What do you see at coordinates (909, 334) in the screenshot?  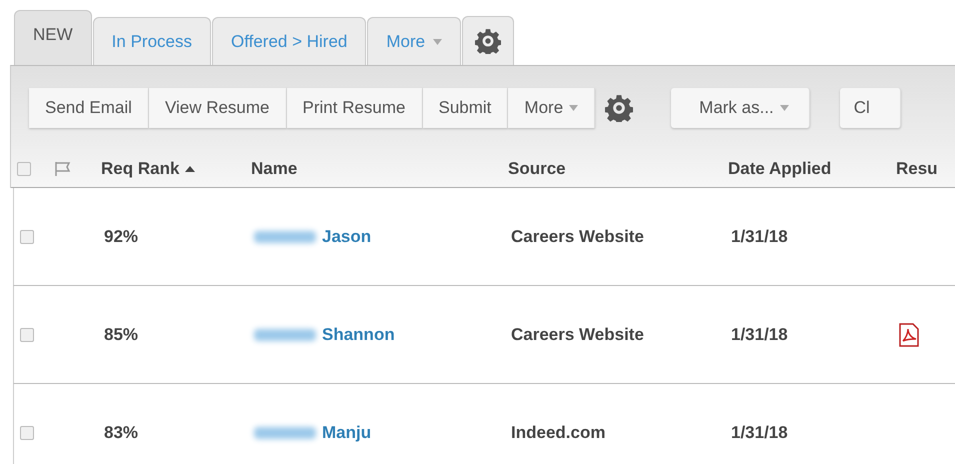 I see `pdf-icon` at bounding box center [909, 334].